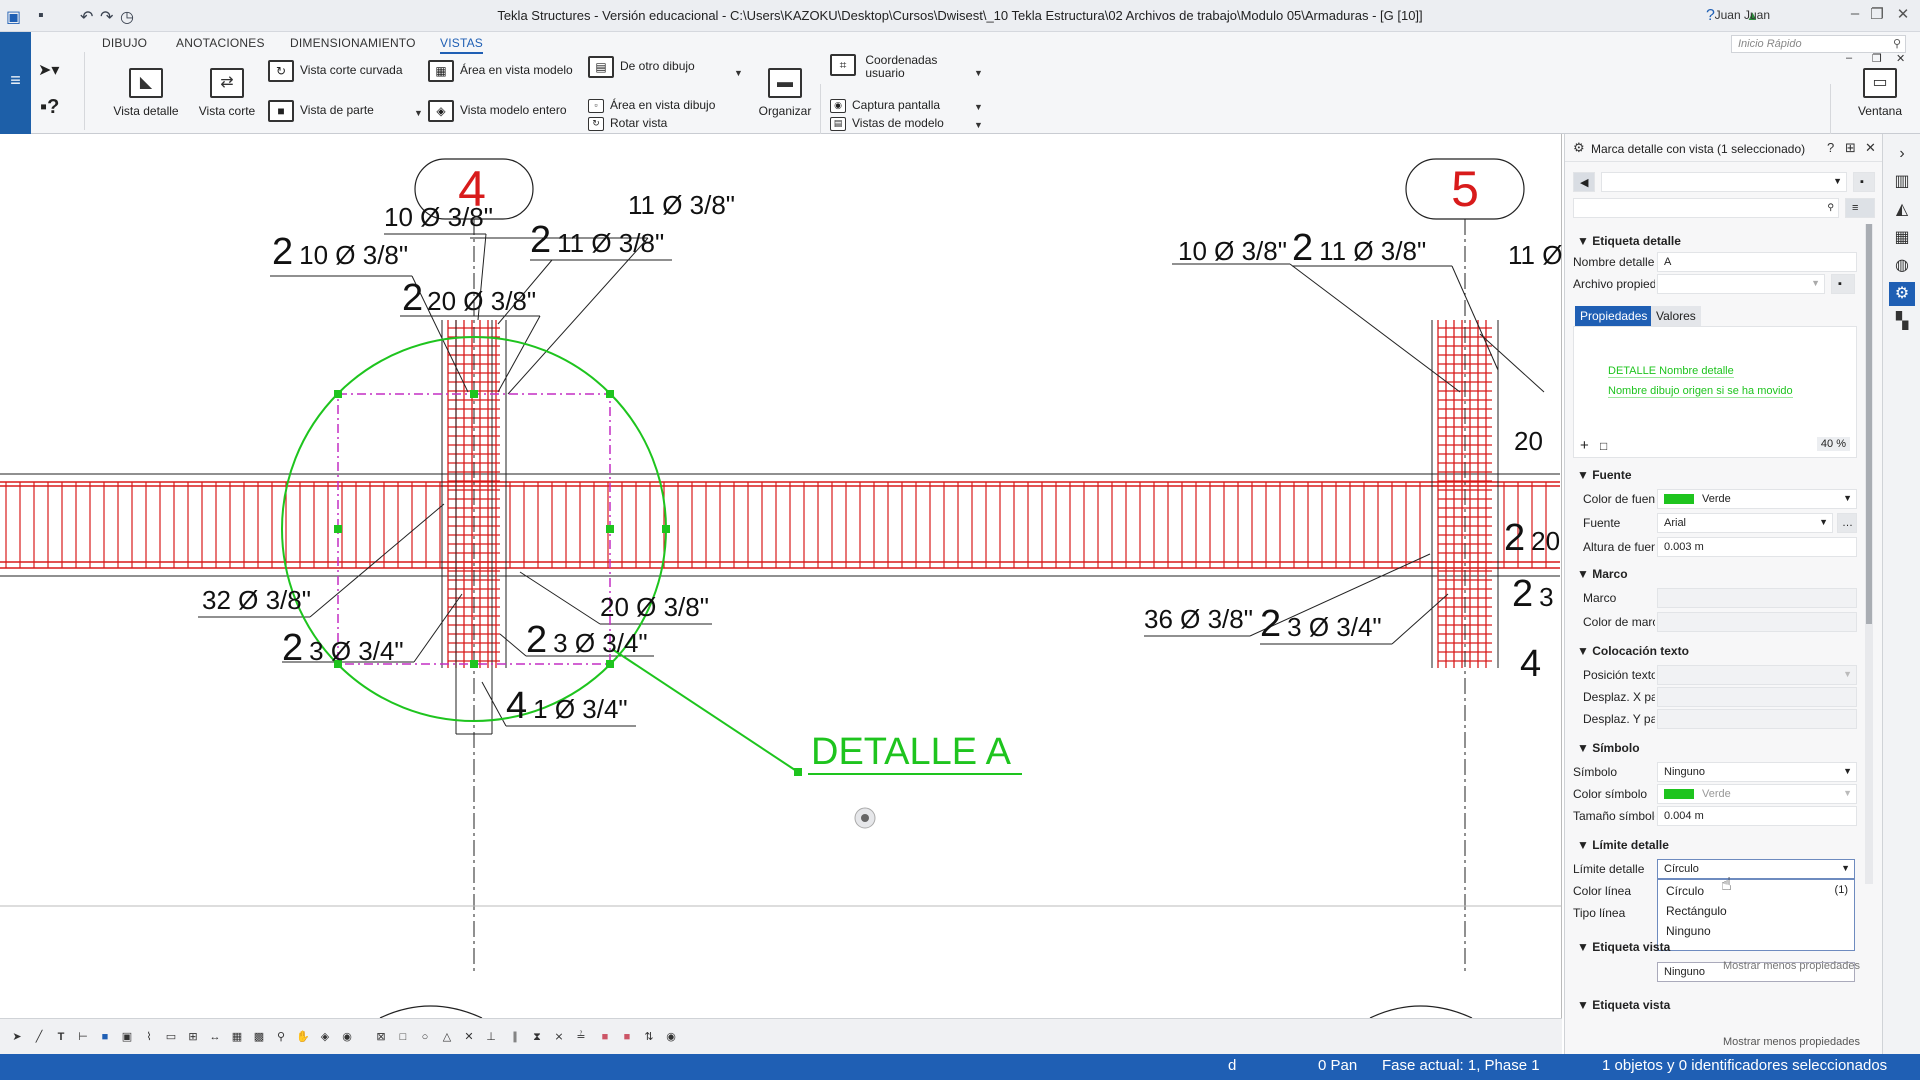 This screenshot has width=1920, height=1080. What do you see at coordinates (911, 752) in the screenshot?
I see `detail-label-text: DETALLE A` at bounding box center [911, 752].